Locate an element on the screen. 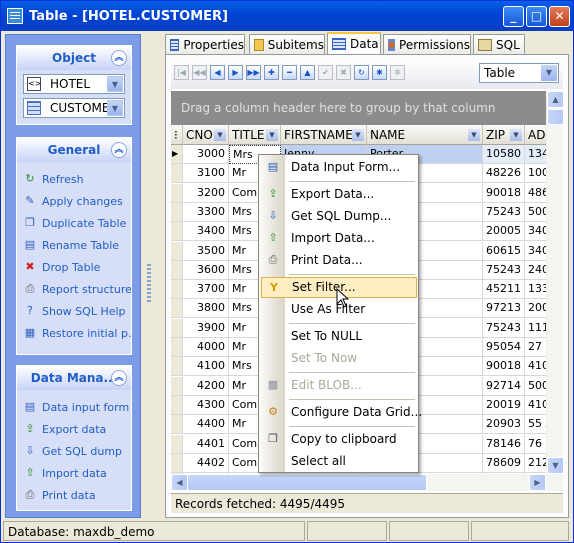 This screenshot has height=543, width=574. post-edit-icon: ✔ is located at coordinates (325, 72).